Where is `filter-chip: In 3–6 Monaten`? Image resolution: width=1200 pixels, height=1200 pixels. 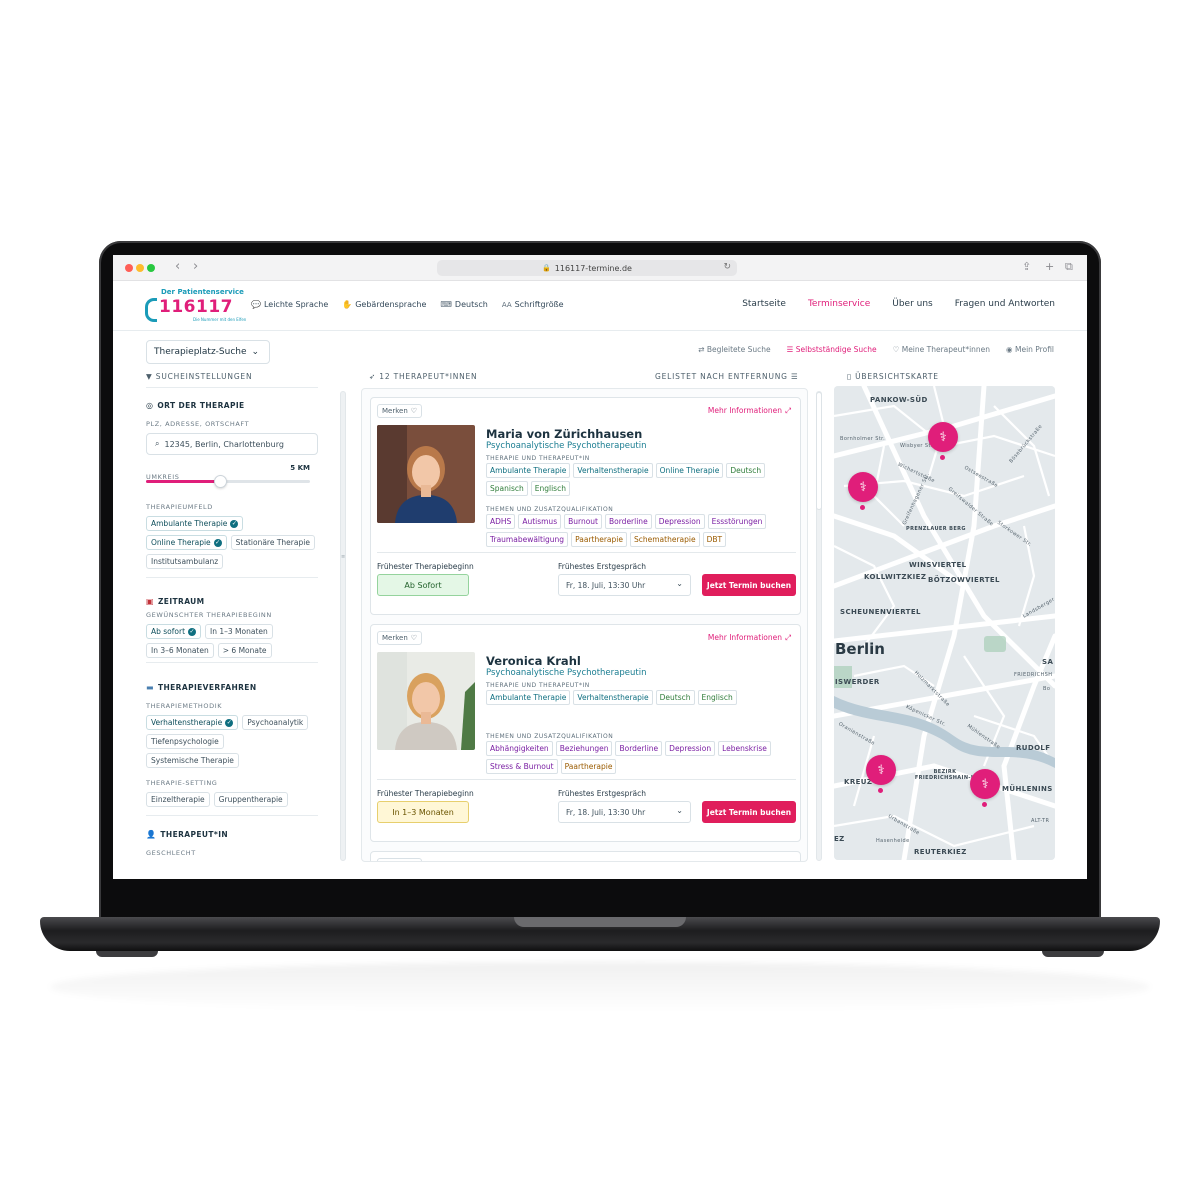
filter-chip: In 3–6 Monaten is located at coordinates (180, 650).